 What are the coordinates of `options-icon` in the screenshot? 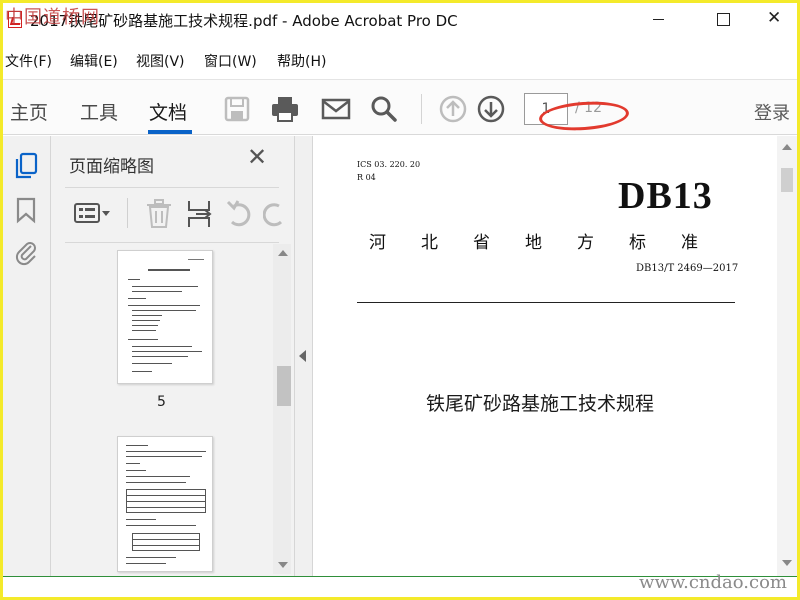 It's located at (91, 214).